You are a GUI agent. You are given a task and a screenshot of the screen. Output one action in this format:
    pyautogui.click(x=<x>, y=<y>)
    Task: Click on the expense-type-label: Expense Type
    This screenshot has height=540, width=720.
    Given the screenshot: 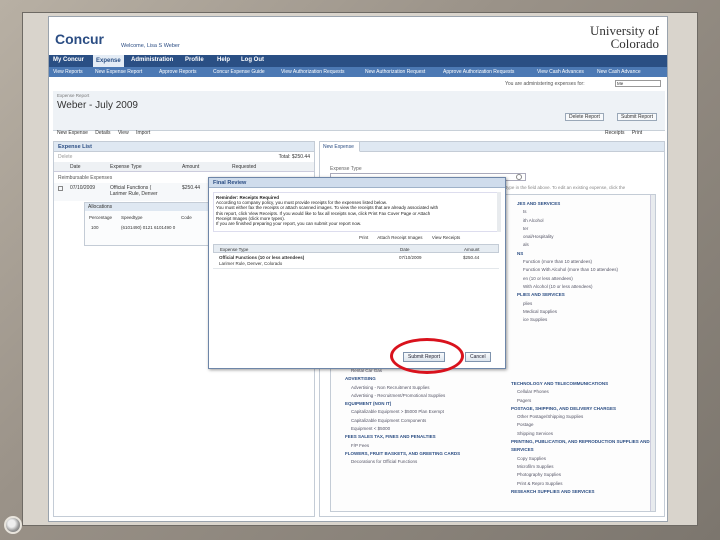 What is the action you would take?
    pyautogui.click(x=346, y=169)
    